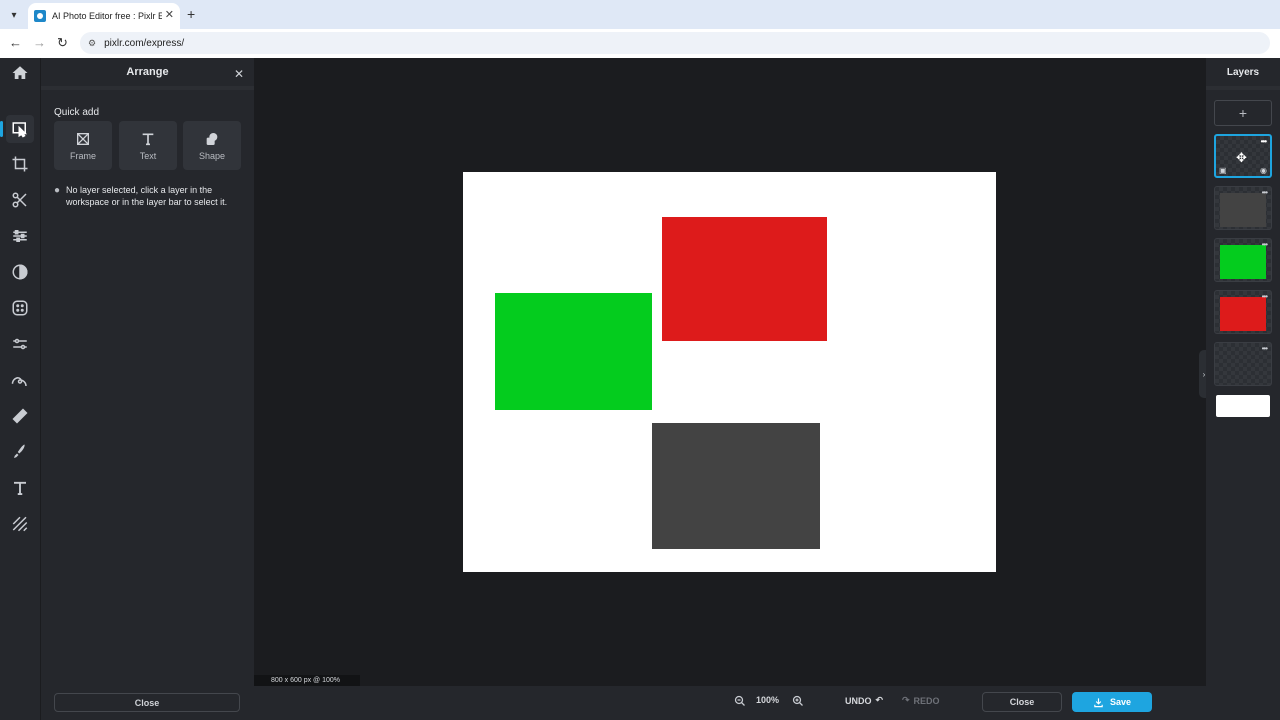 Image resolution: width=1280 pixels, height=720 pixels. I want to click on redo-button: ↷ REDO, so click(921, 700).